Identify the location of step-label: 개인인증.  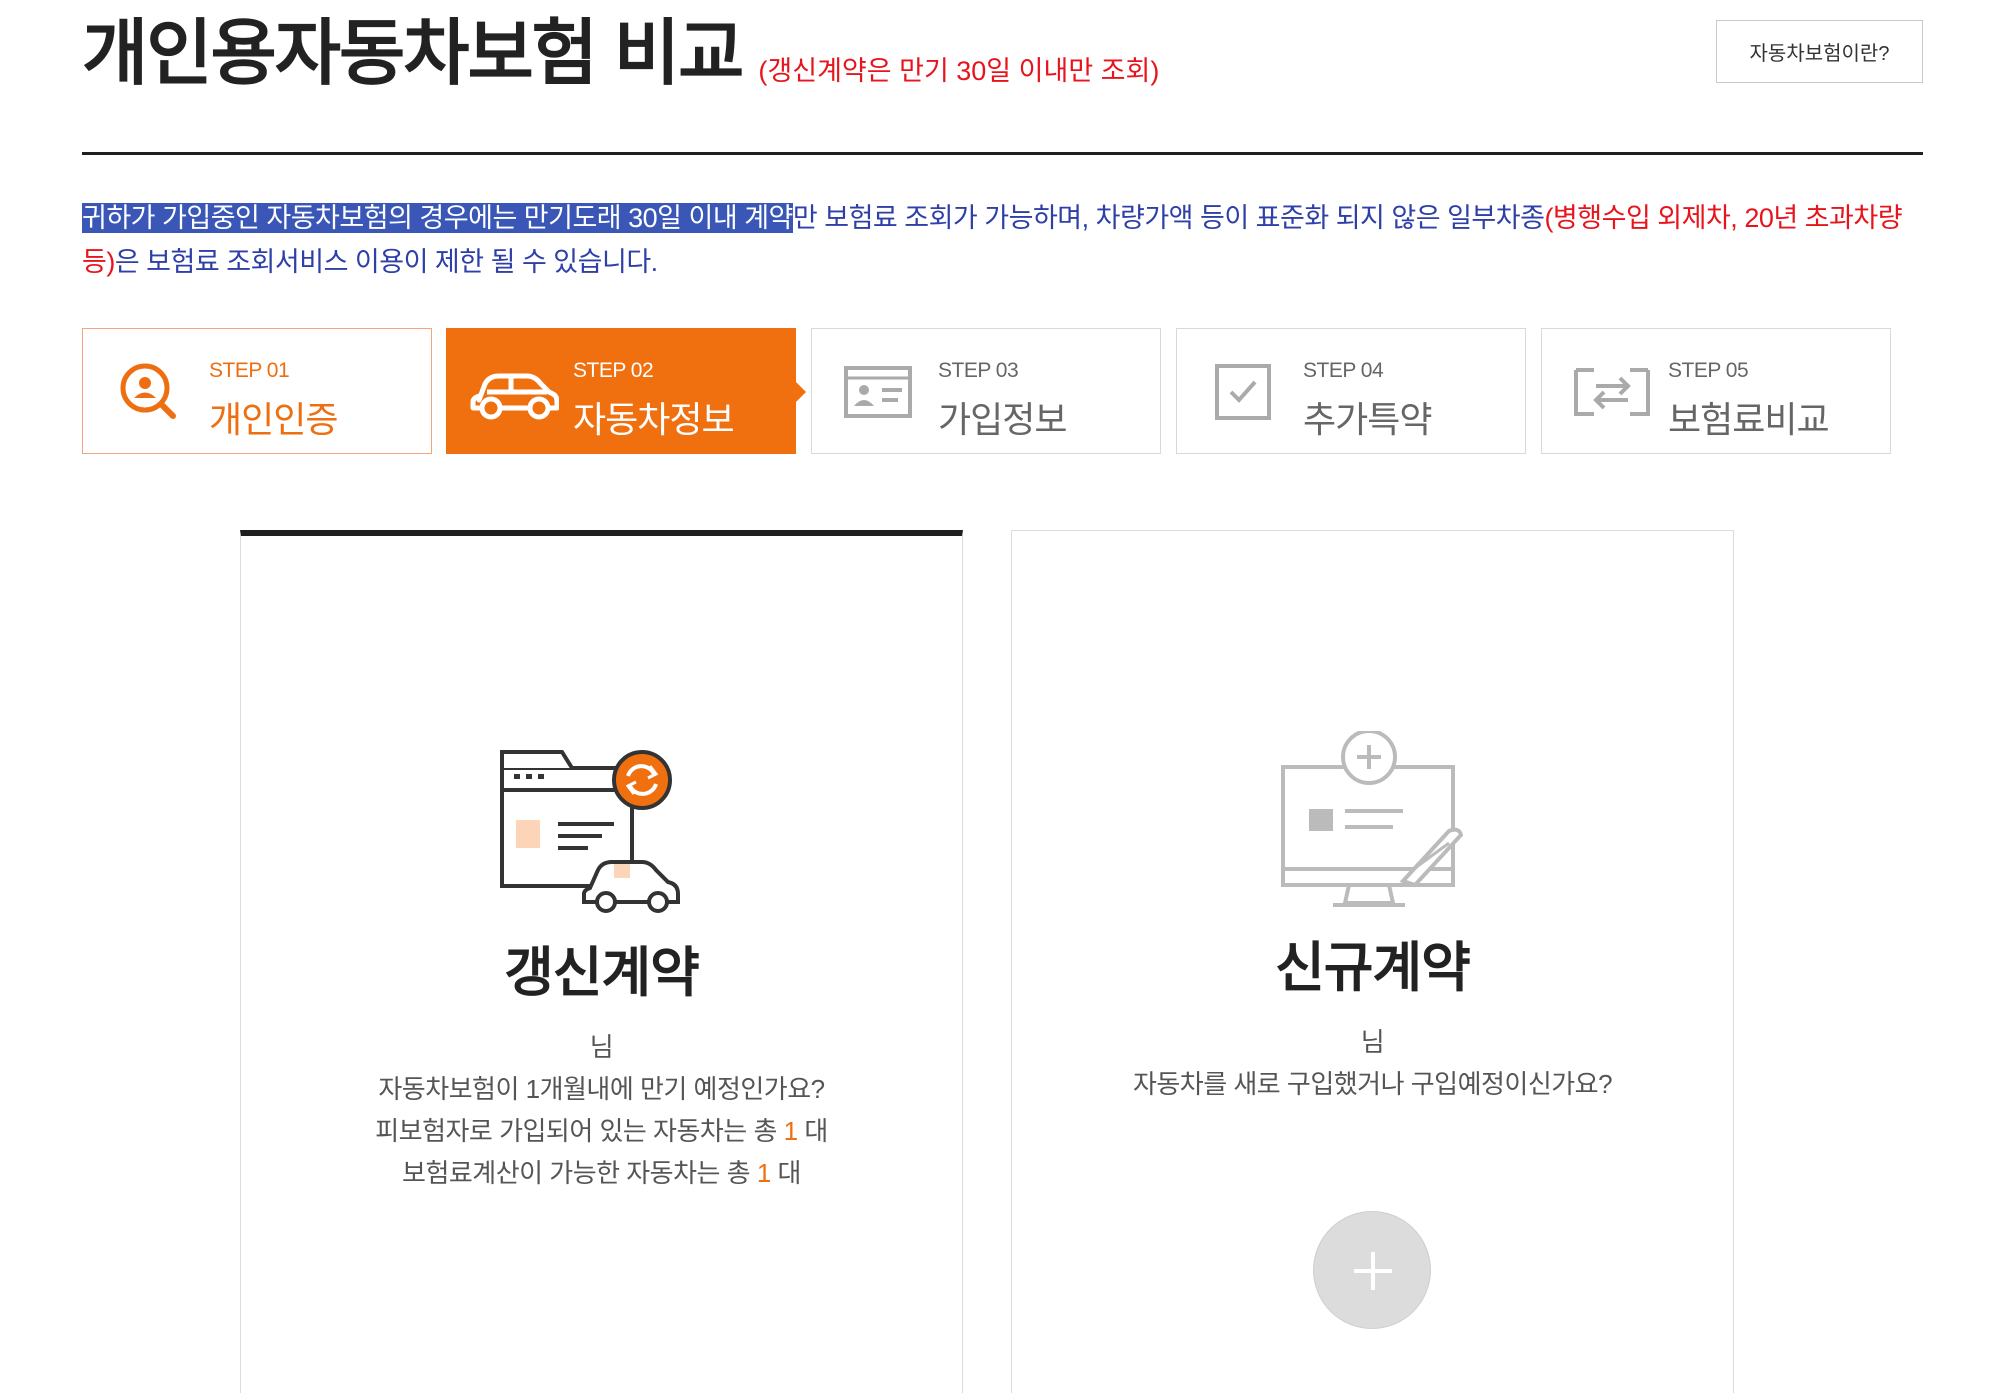
(273, 419).